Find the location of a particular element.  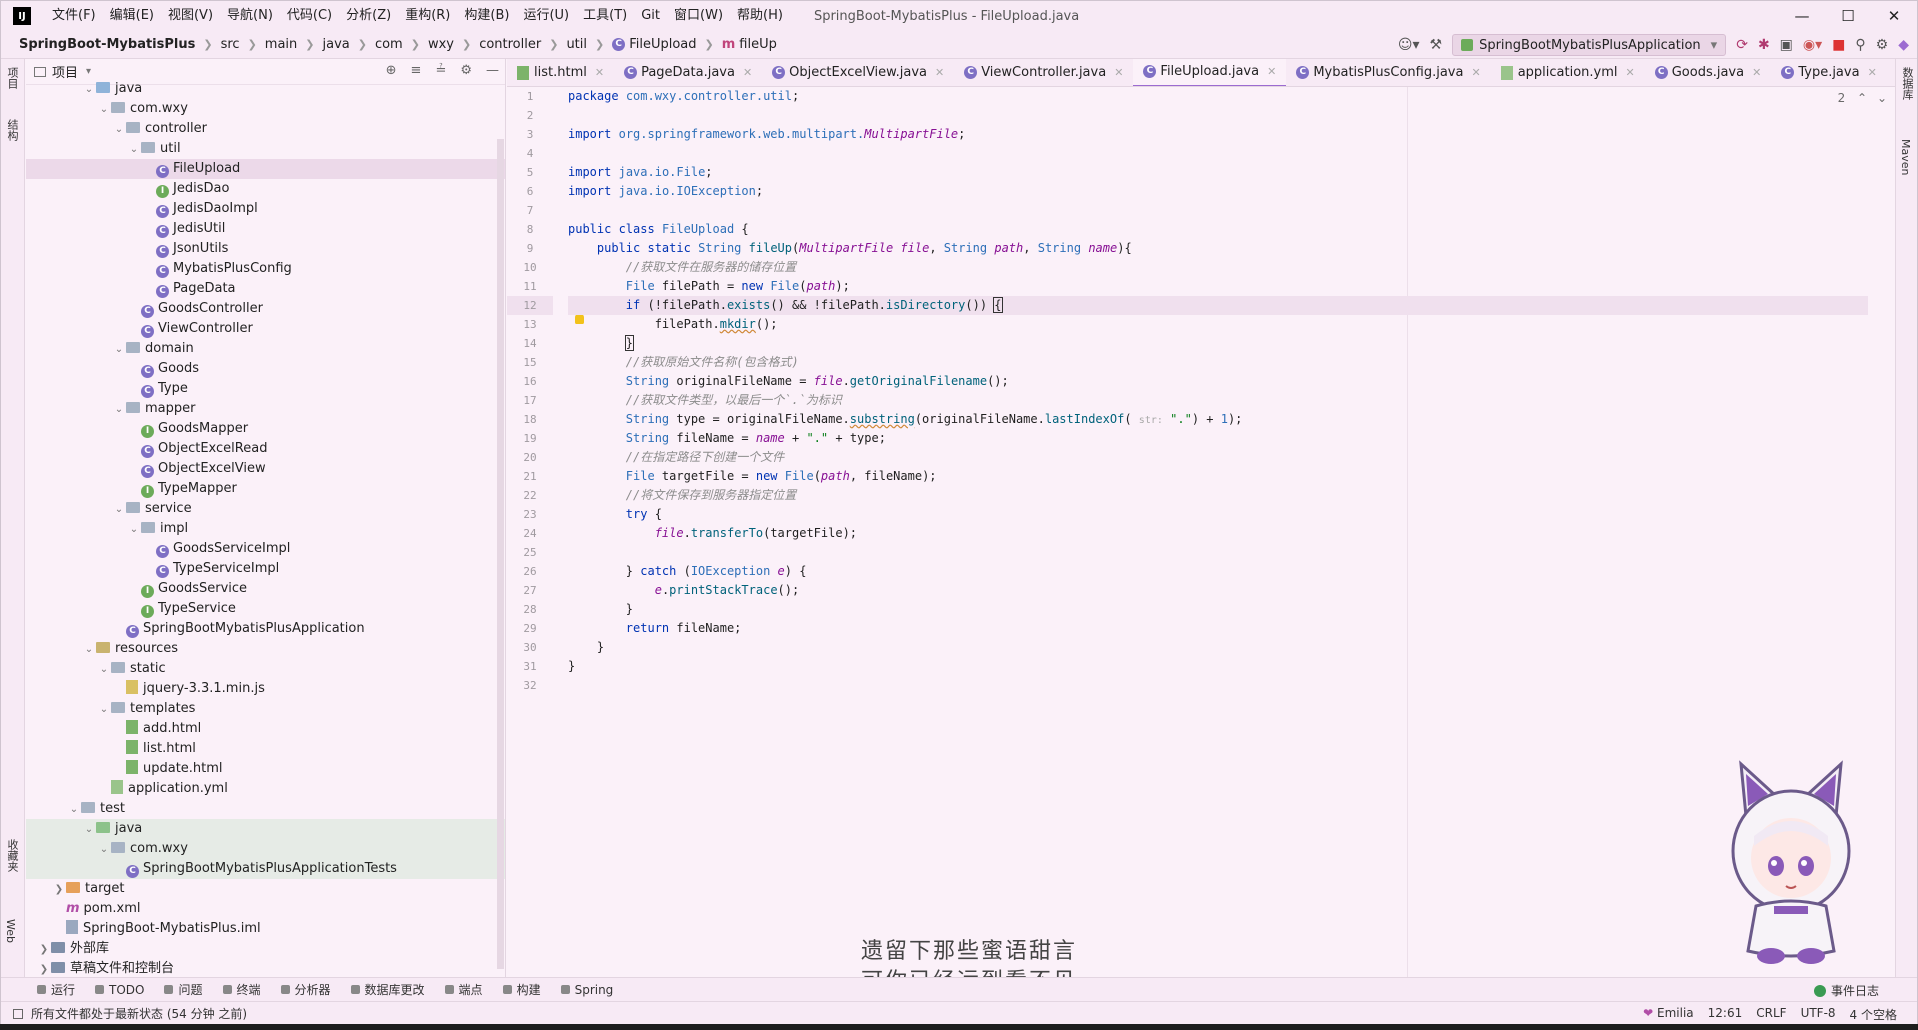

menu-item: 导航(N) is located at coordinates (250, 16).